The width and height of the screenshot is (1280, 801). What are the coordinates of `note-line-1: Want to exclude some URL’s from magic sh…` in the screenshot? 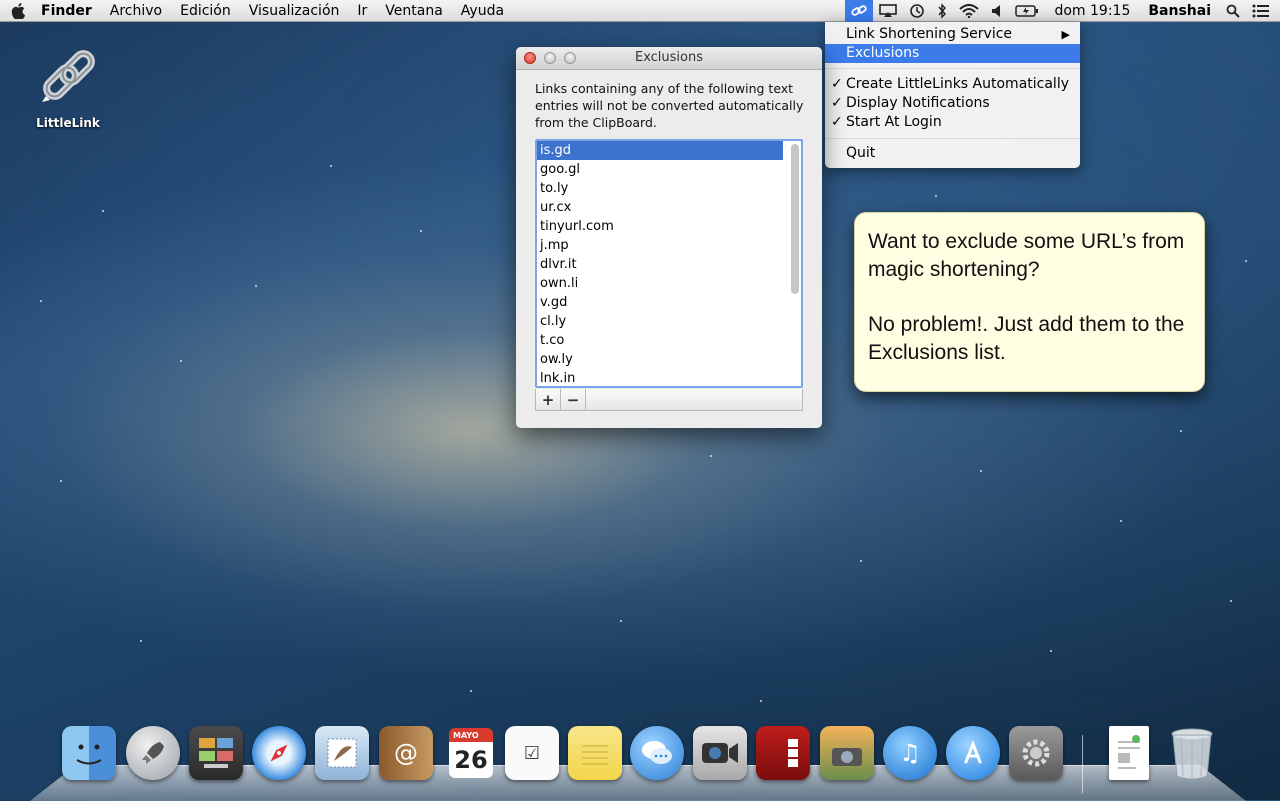 It's located at (1026, 255).